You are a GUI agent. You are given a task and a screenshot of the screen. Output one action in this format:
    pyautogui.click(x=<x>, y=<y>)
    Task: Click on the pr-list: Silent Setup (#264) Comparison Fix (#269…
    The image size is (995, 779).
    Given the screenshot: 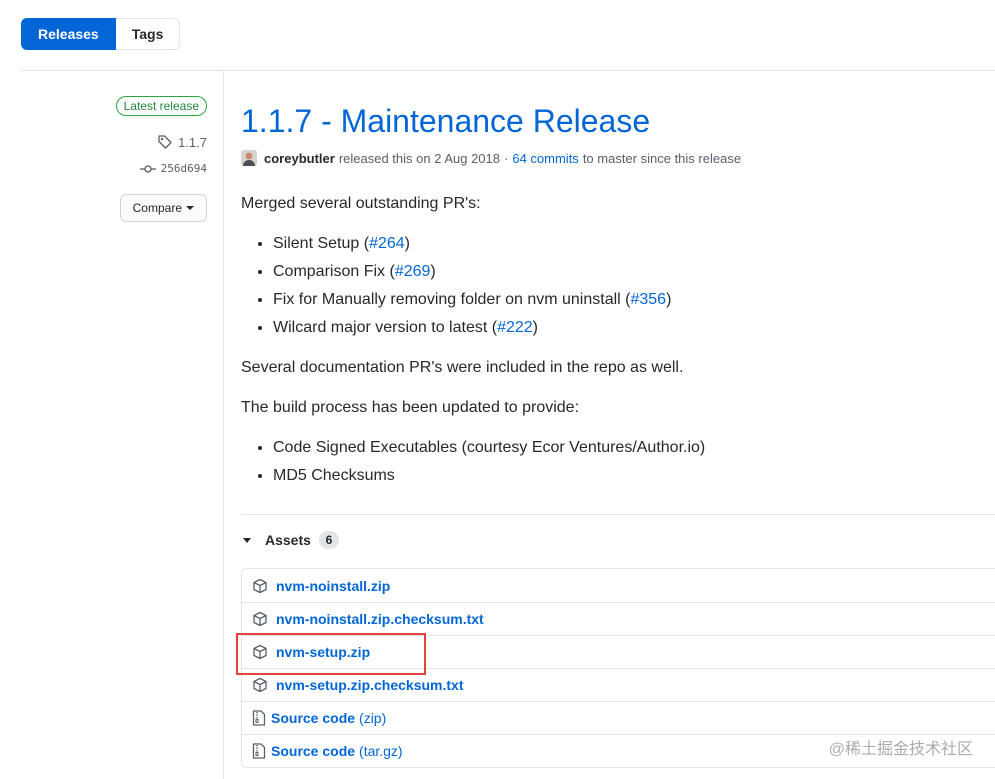 What is the action you would take?
    pyautogui.click(x=618, y=286)
    